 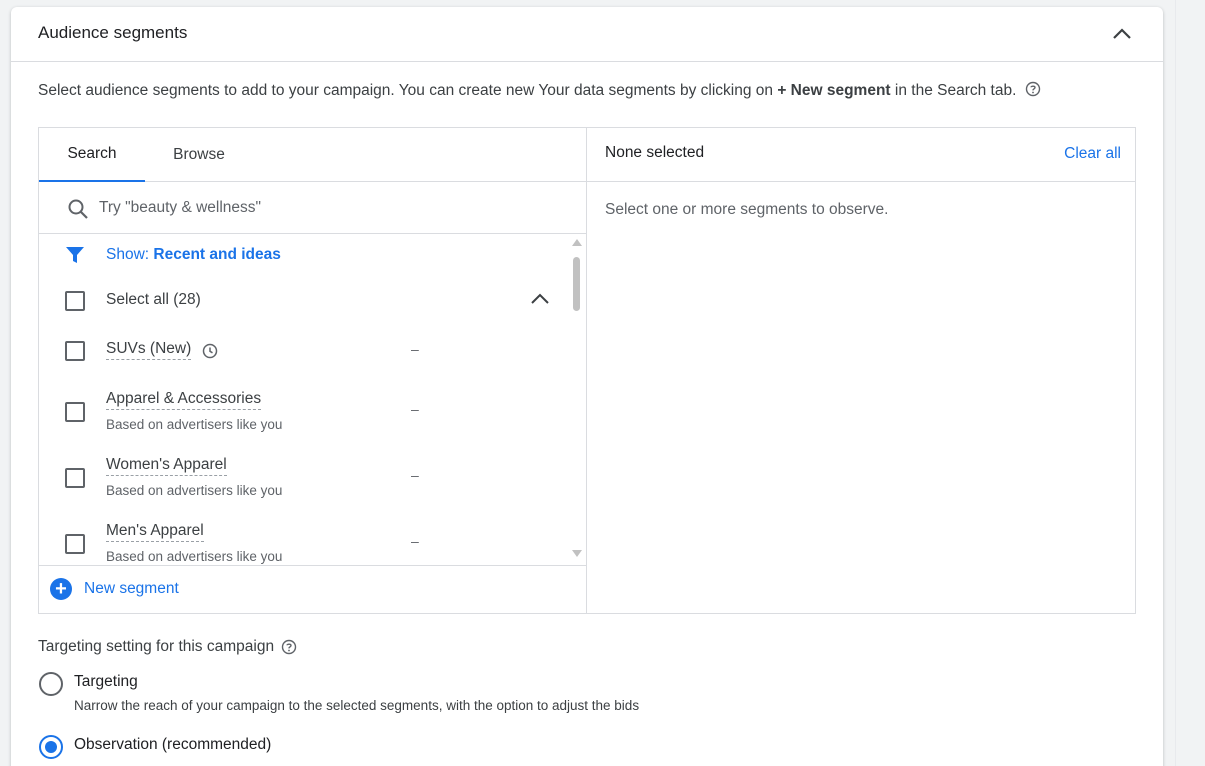 I want to click on tab-browse: Browse, so click(x=199, y=155).